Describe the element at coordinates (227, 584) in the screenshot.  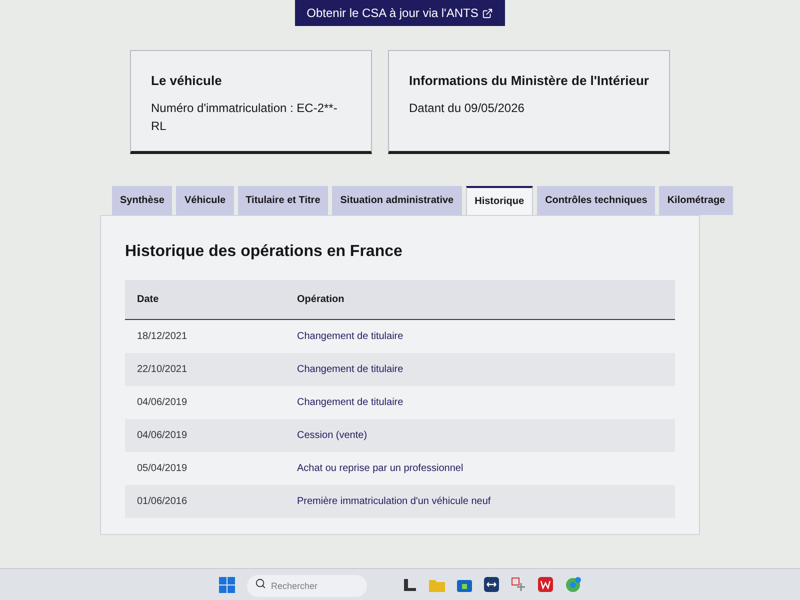
I see `start-icon` at that location.